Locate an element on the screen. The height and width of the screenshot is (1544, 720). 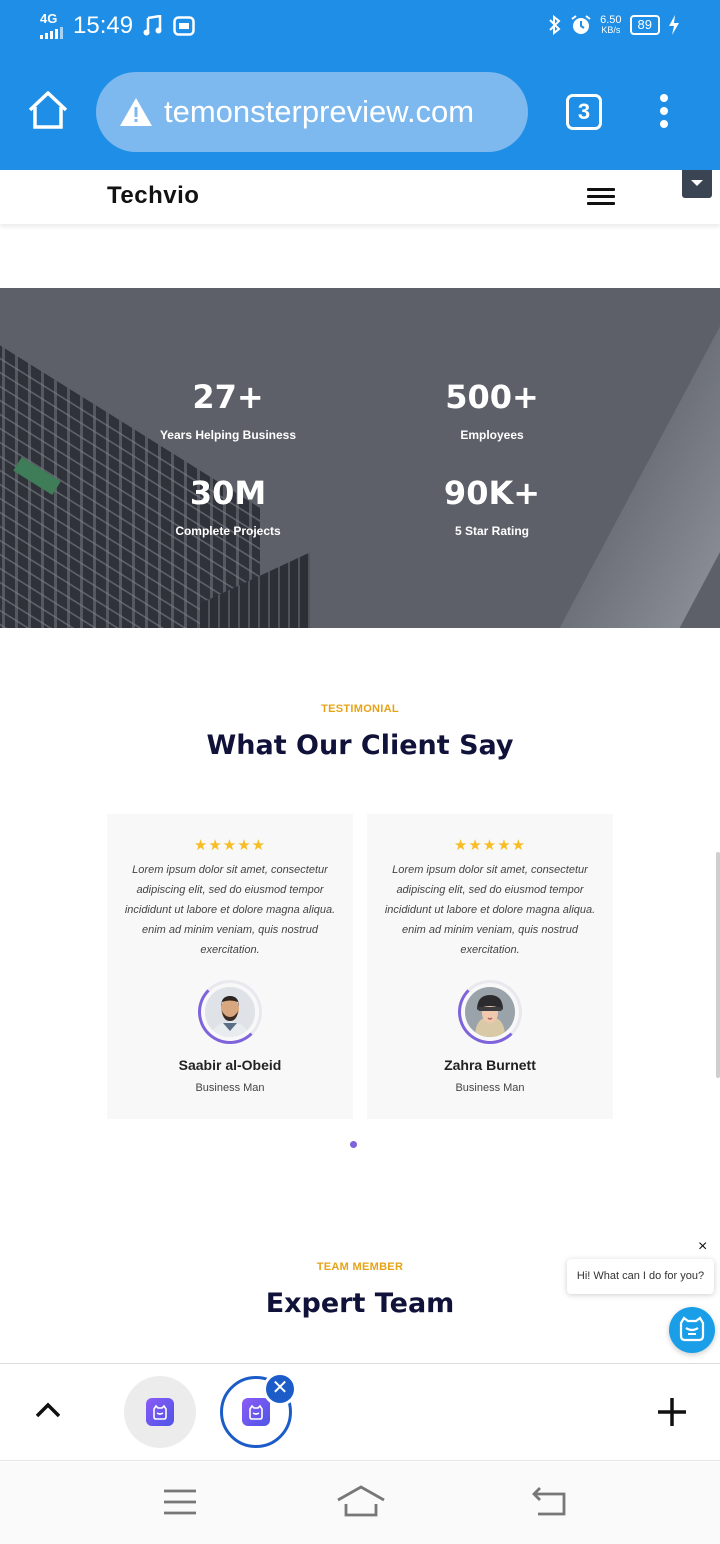
chat-close-icon: × is located at coordinates (702, 1247).